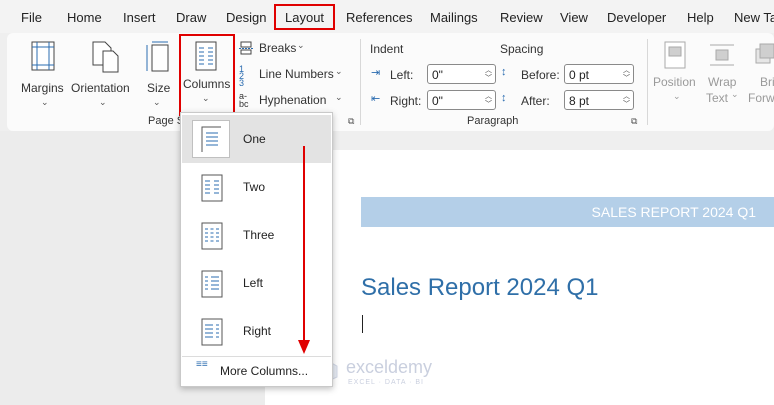  What do you see at coordinates (675, 72) in the screenshot?
I see `position-button: Position ⌄` at bounding box center [675, 72].